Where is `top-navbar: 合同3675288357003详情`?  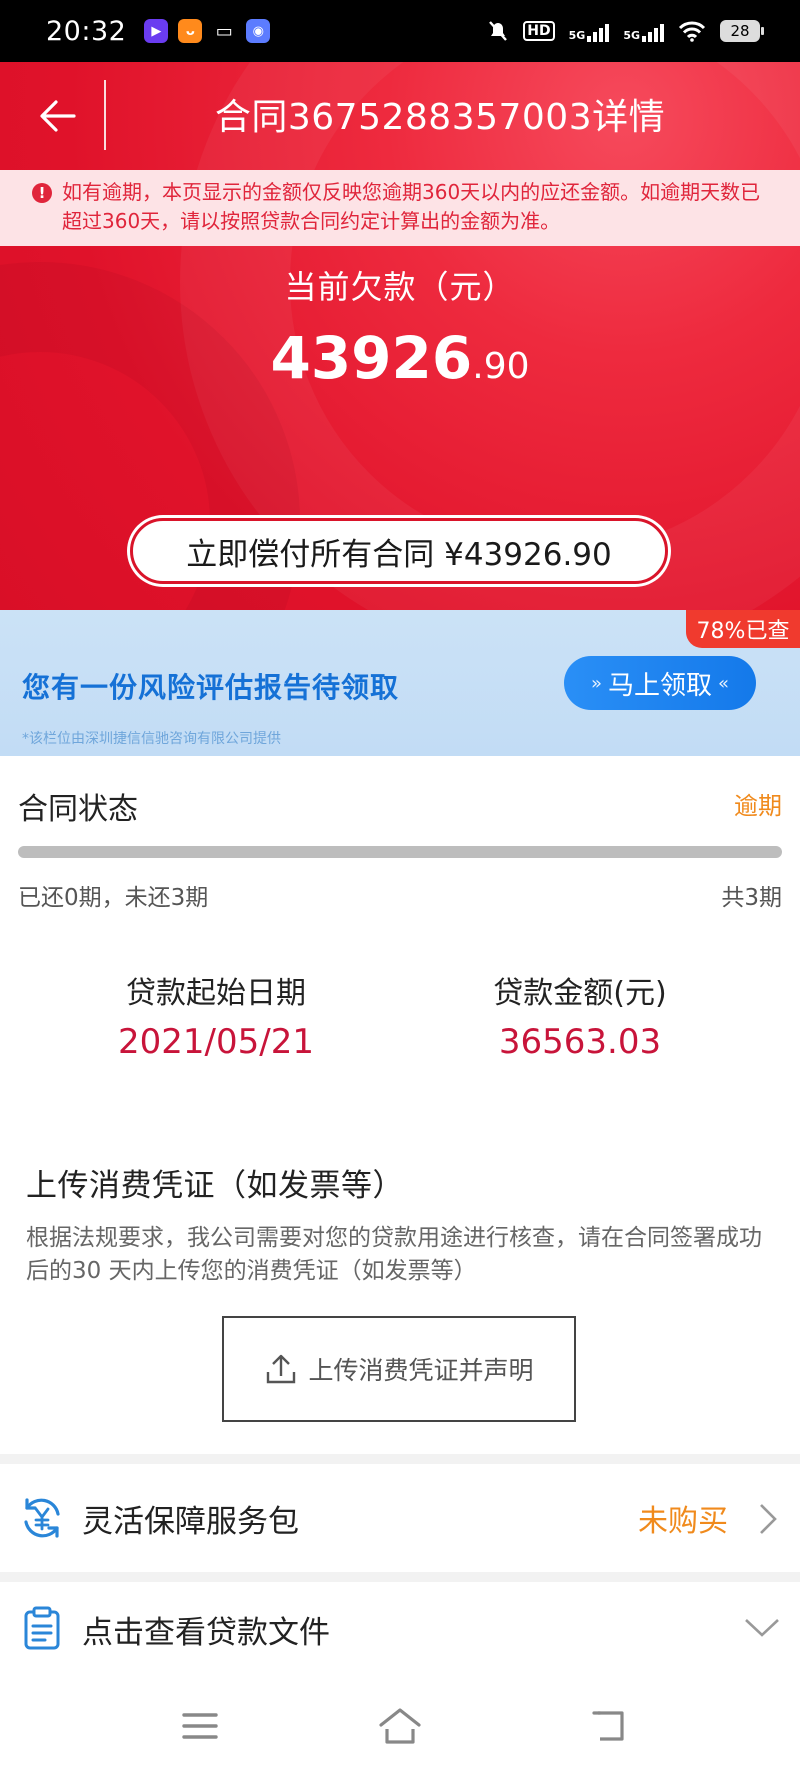 top-navbar: 合同3675288357003详情 is located at coordinates (400, 116).